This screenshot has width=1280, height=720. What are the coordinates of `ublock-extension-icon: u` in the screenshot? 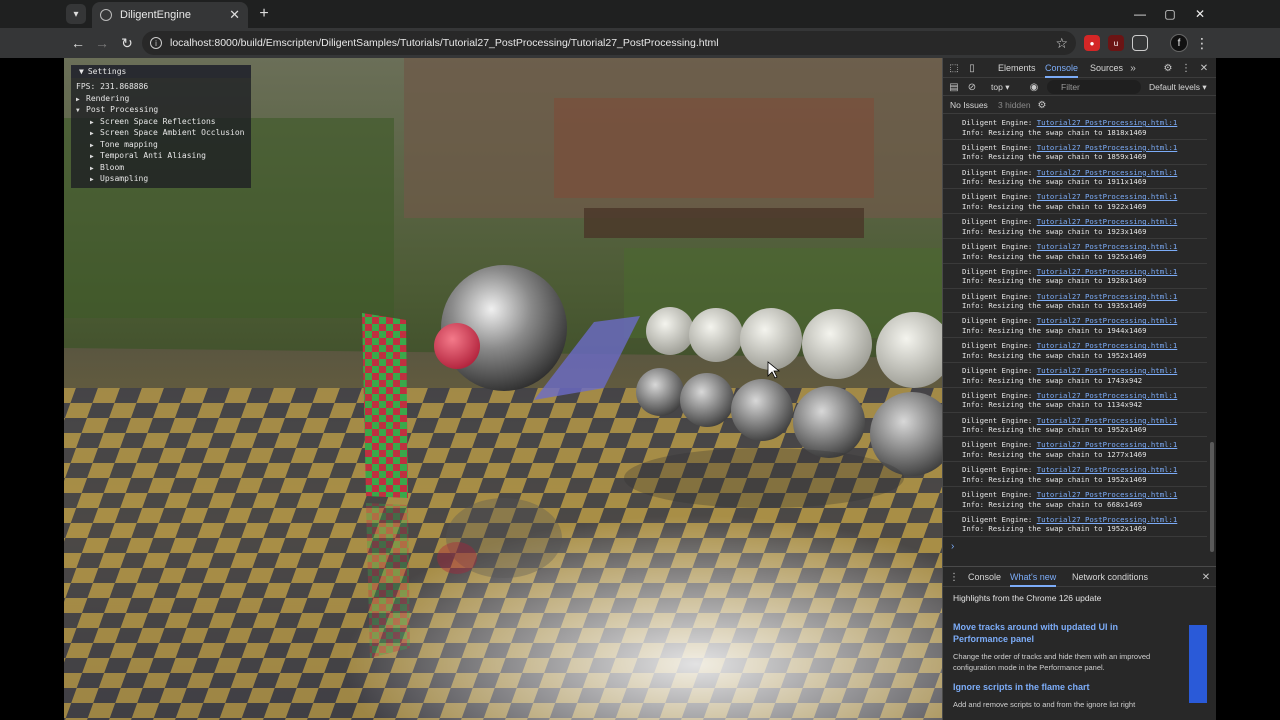 It's located at (1116, 43).